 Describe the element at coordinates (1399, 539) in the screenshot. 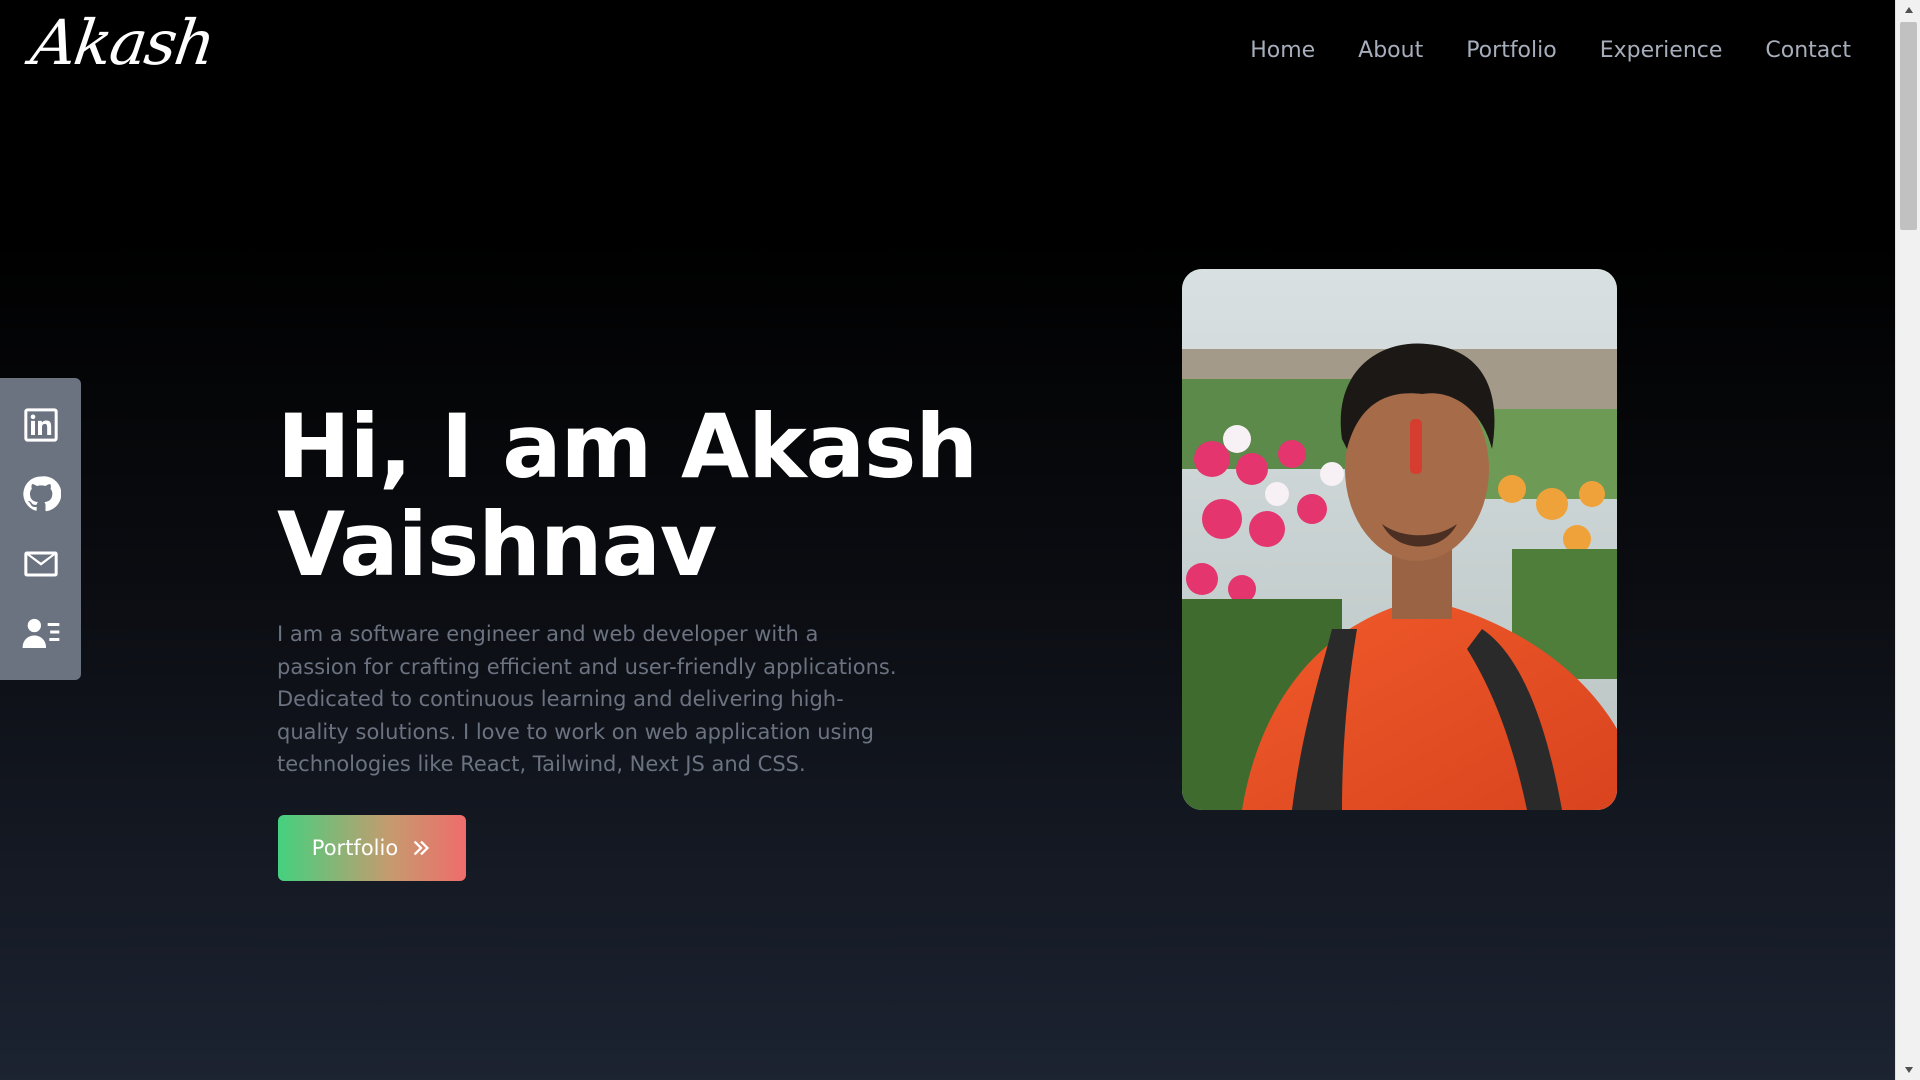

I see `profile-photo` at that location.